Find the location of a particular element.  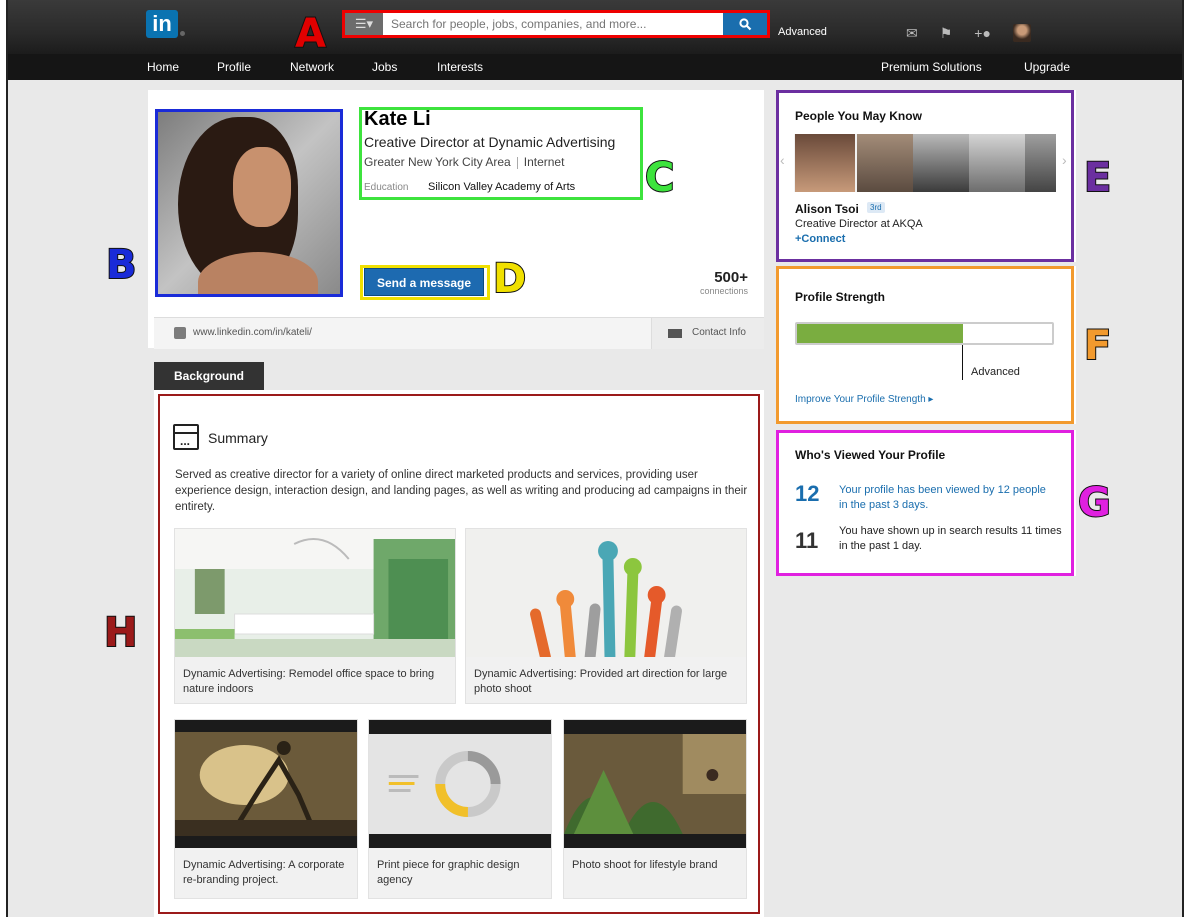

user-avatar-icon is located at coordinates (1021, 33).